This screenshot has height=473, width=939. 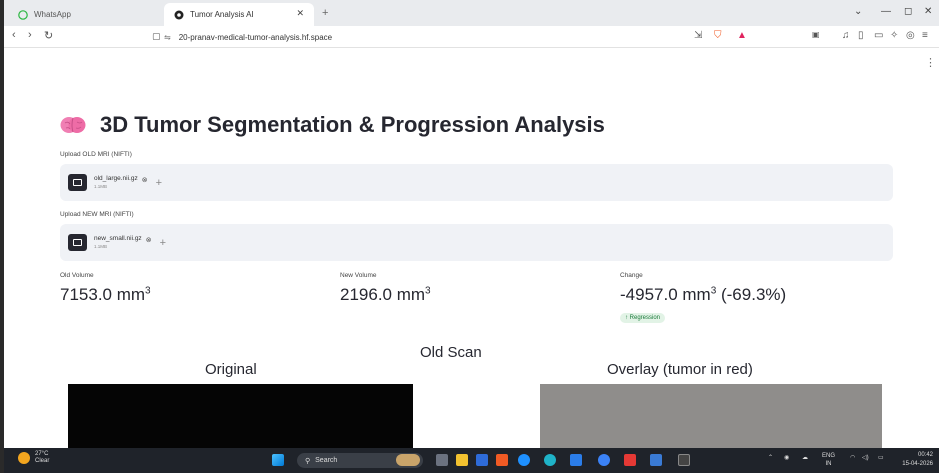 What do you see at coordinates (925, 35) in the screenshot?
I see `menu-icon: ≡` at bounding box center [925, 35].